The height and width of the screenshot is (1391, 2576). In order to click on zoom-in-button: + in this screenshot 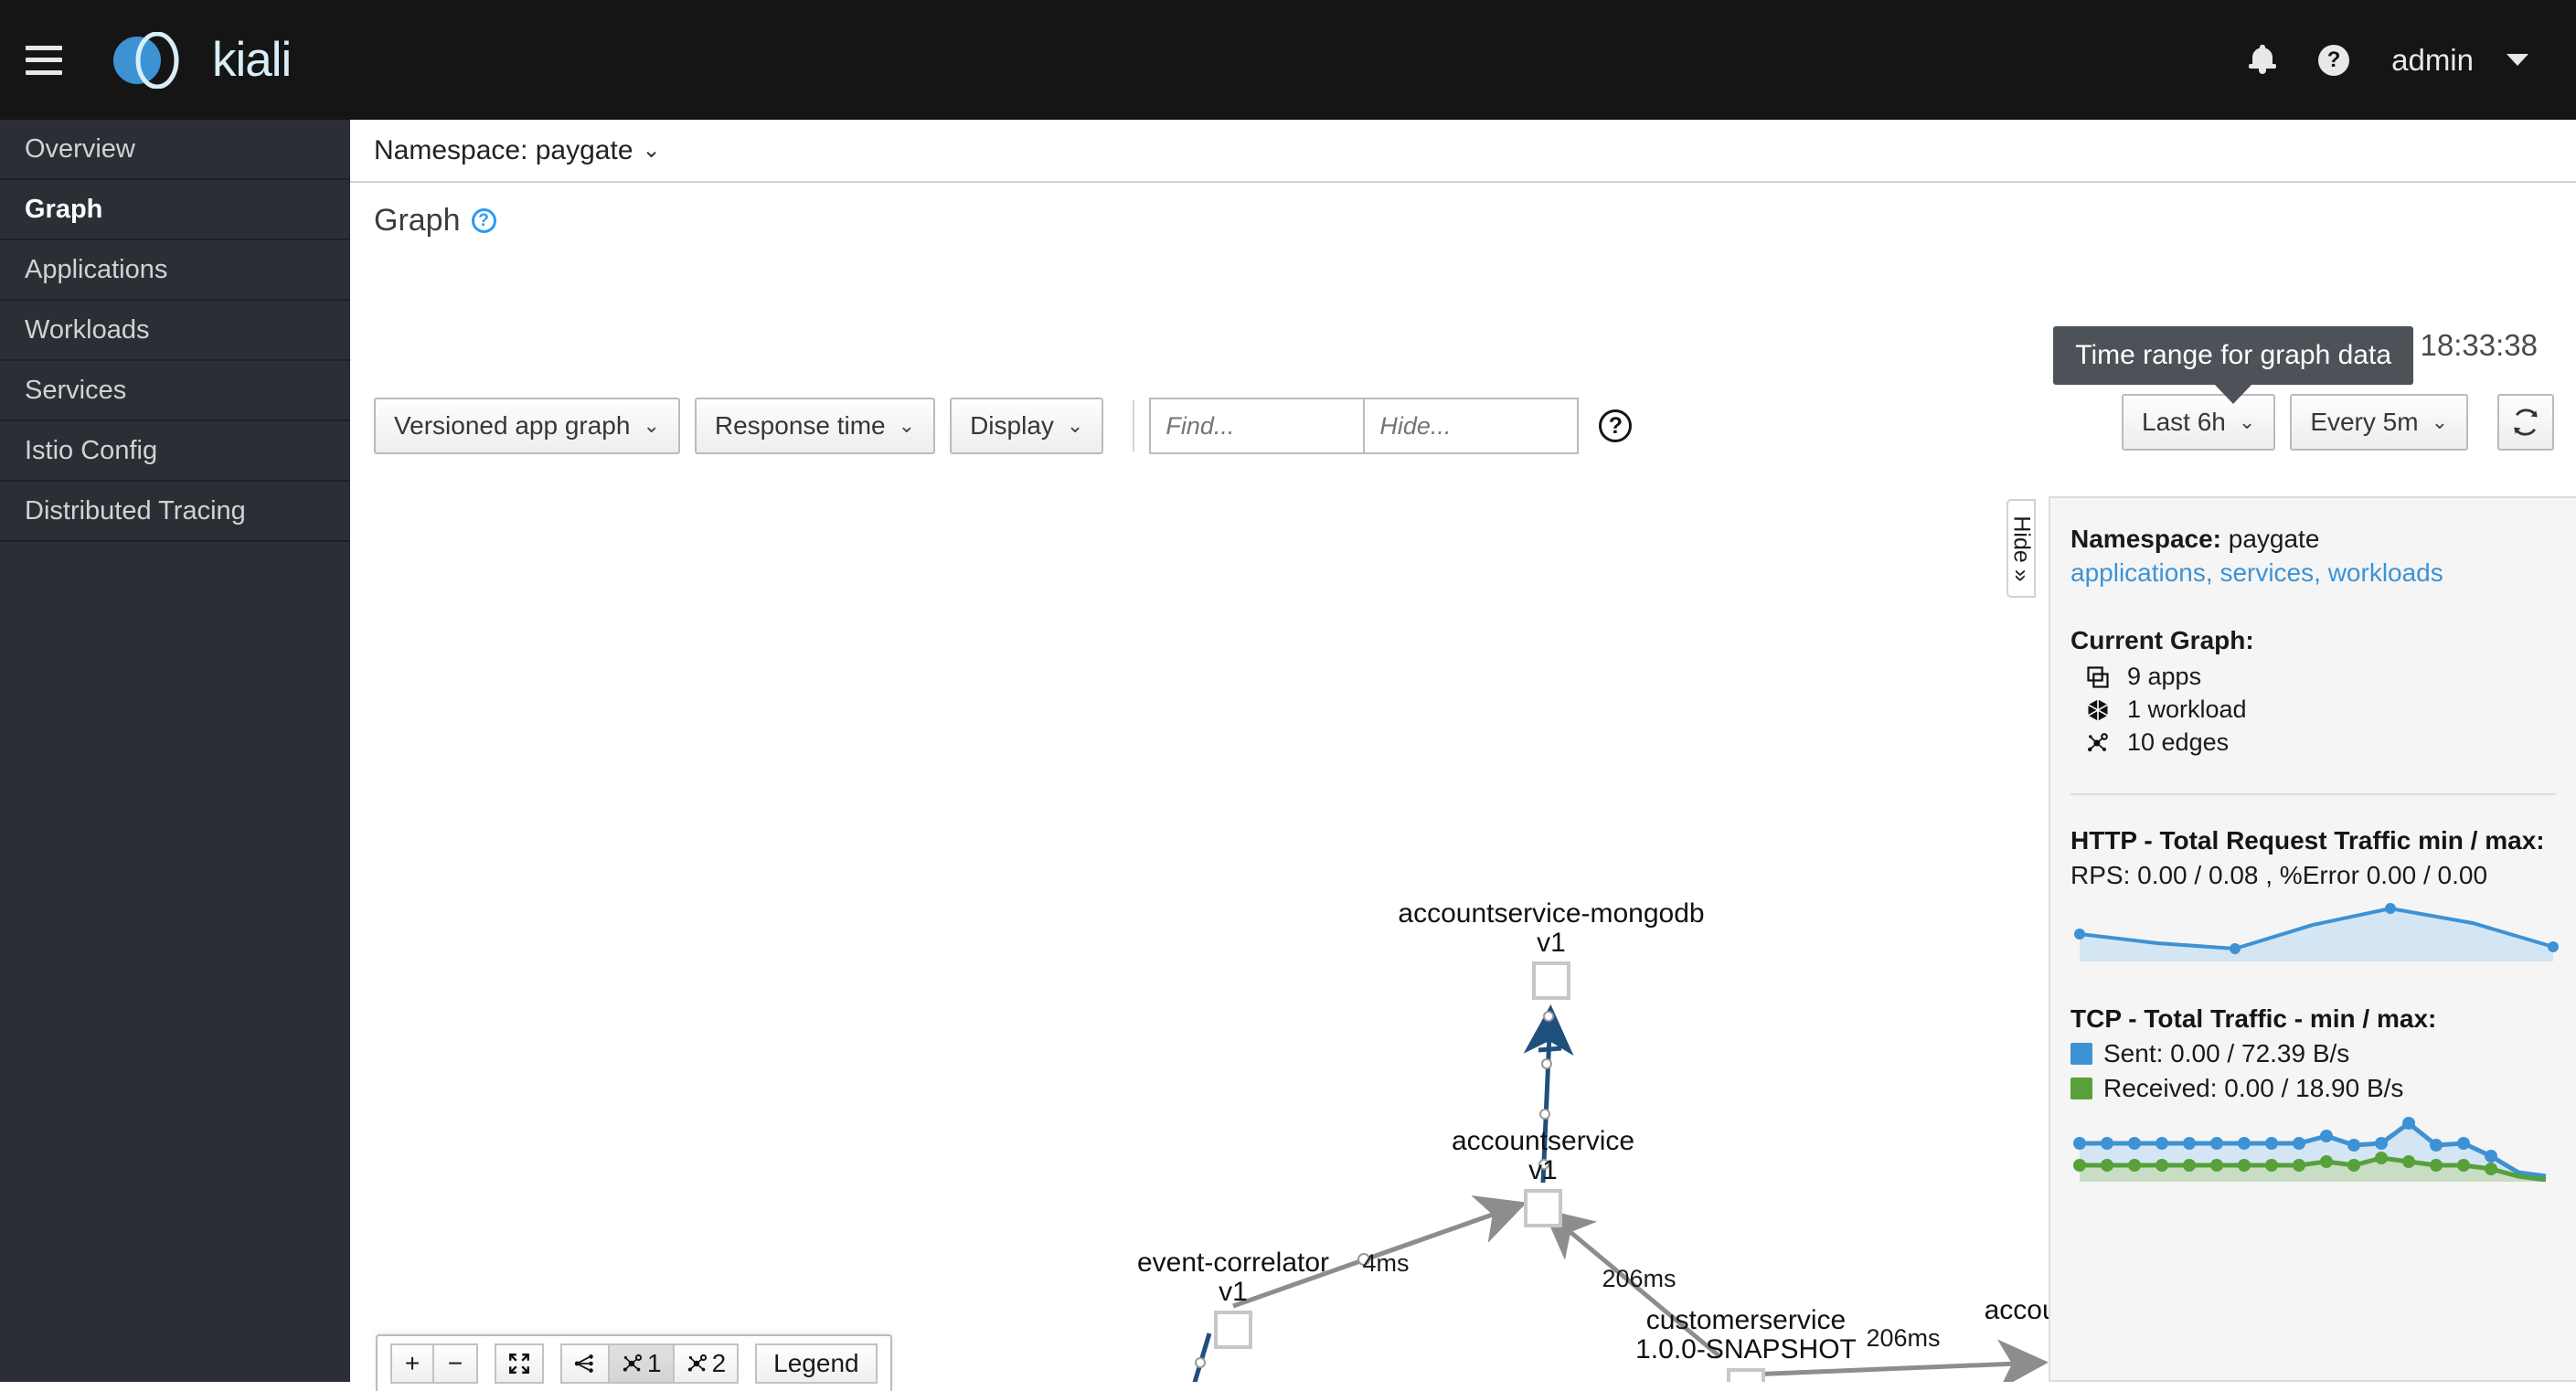, I will do `click(412, 1363)`.